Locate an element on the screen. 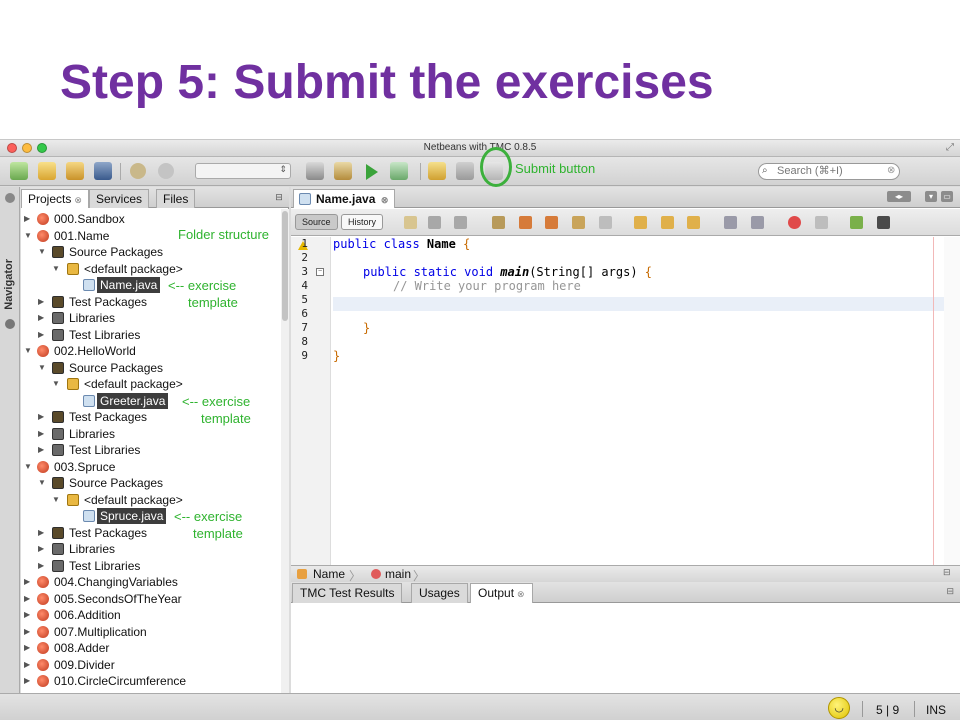  tree-item-project: ▶ 007.Multiplication is located at coordinates (151, 632).